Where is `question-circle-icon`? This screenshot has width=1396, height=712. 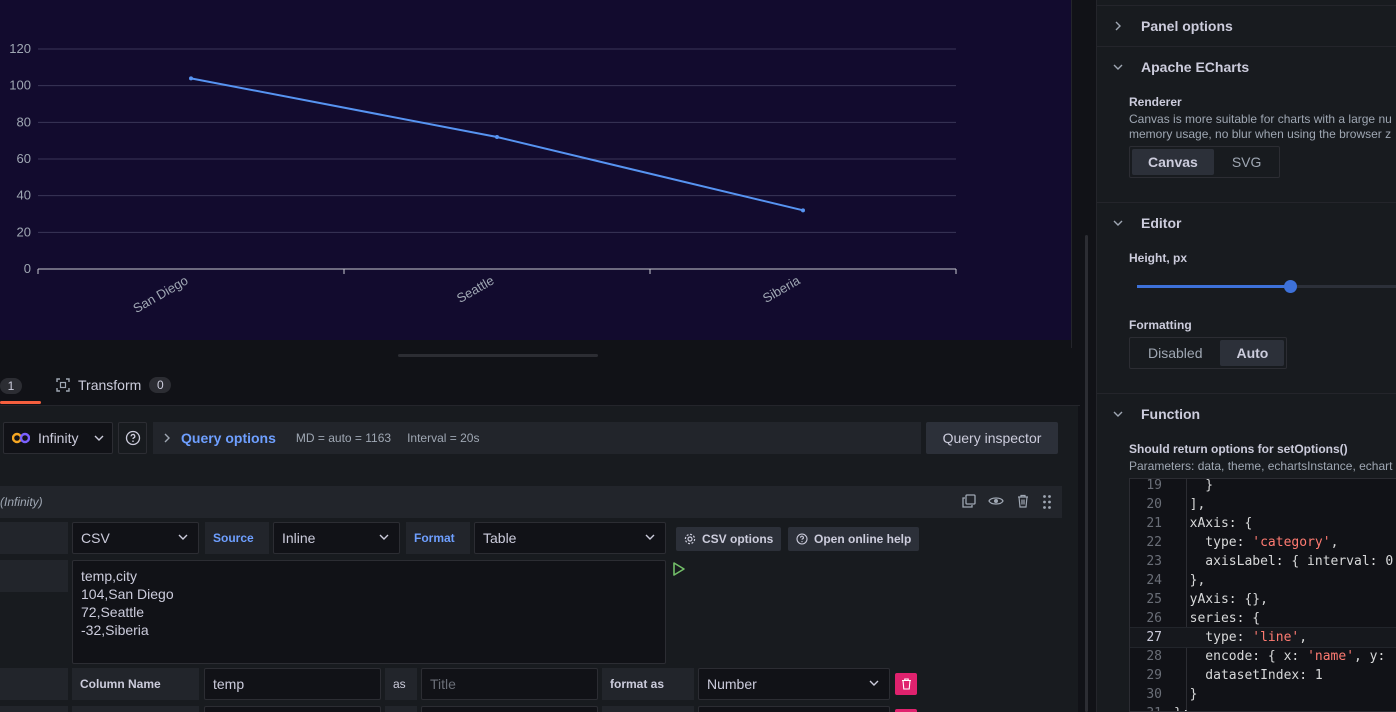
question-circle-icon is located at coordinates (132, 438).